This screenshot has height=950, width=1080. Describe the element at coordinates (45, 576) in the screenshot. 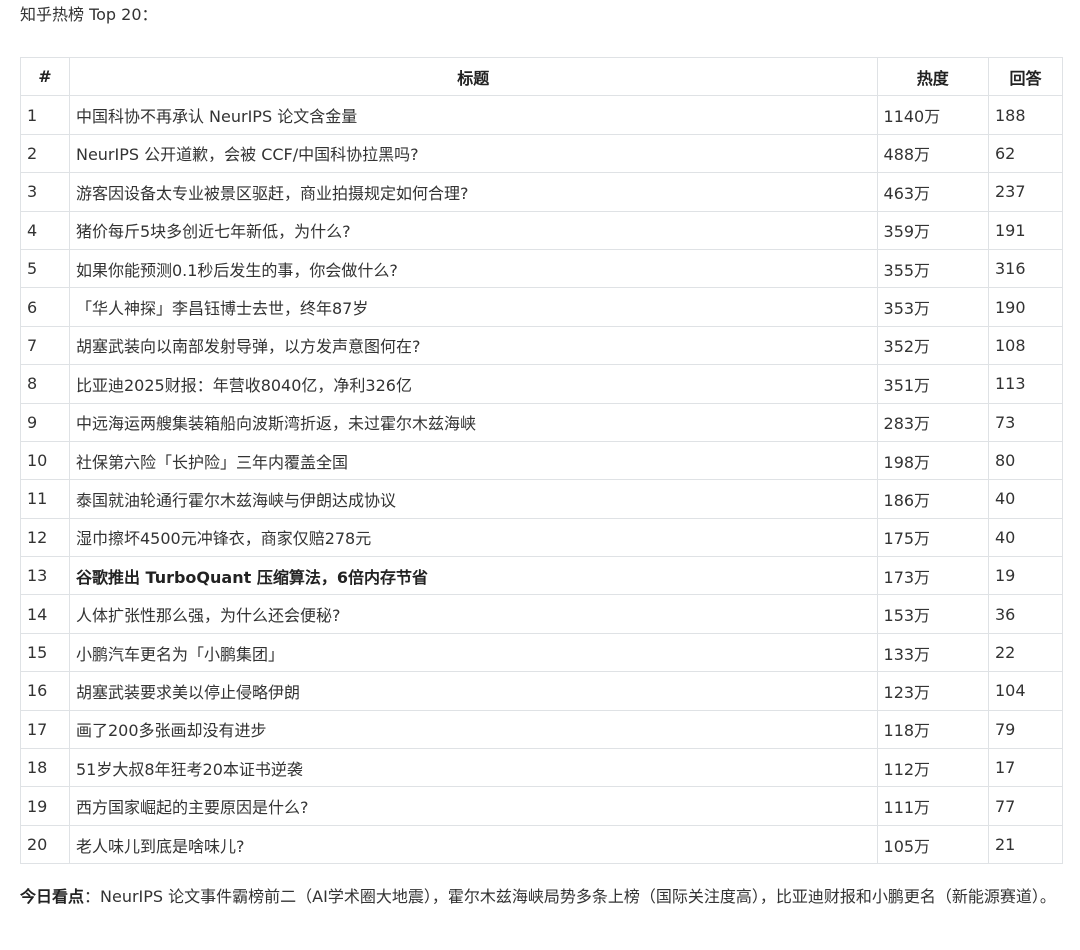

I see `cell-rank: 13` at that location.